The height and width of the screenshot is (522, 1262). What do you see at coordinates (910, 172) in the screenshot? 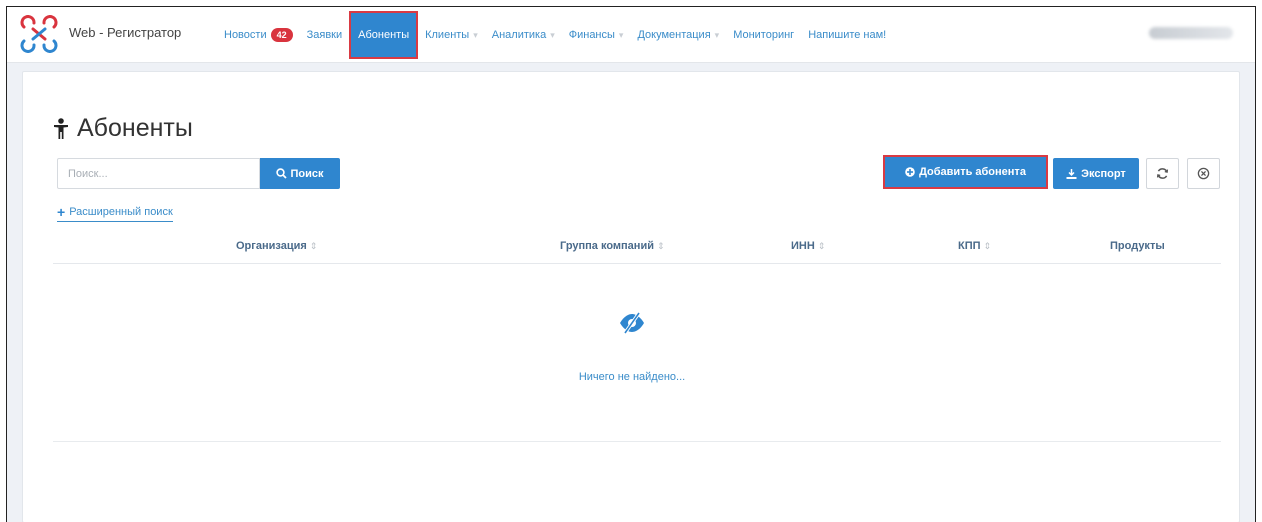
I see `plus-circle-icon` at bounding box center [910, 172].